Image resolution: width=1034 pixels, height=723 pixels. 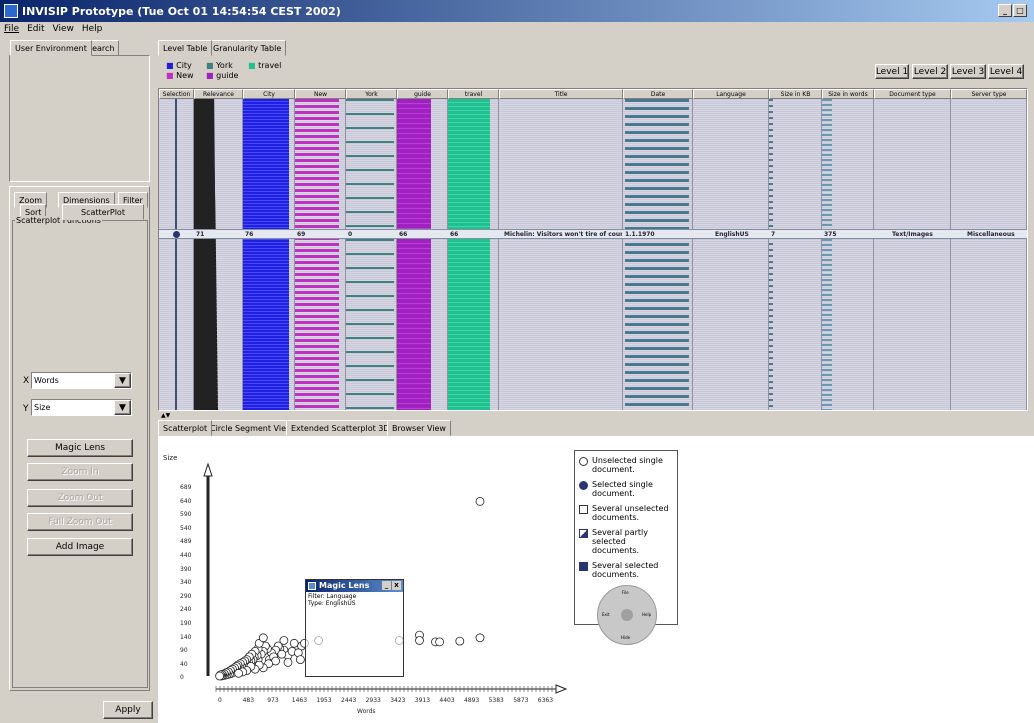 What do you see at coordinates (396, 585) in the screenshot?
I see `magic-lens-close-button: x` at bounding box center [396, 585].